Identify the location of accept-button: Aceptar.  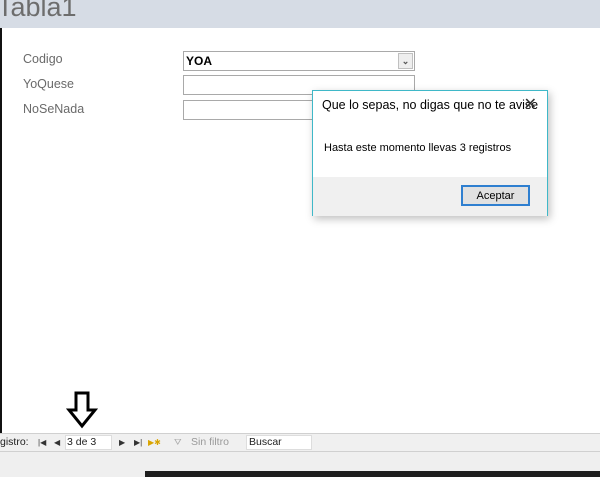
(495, 195).